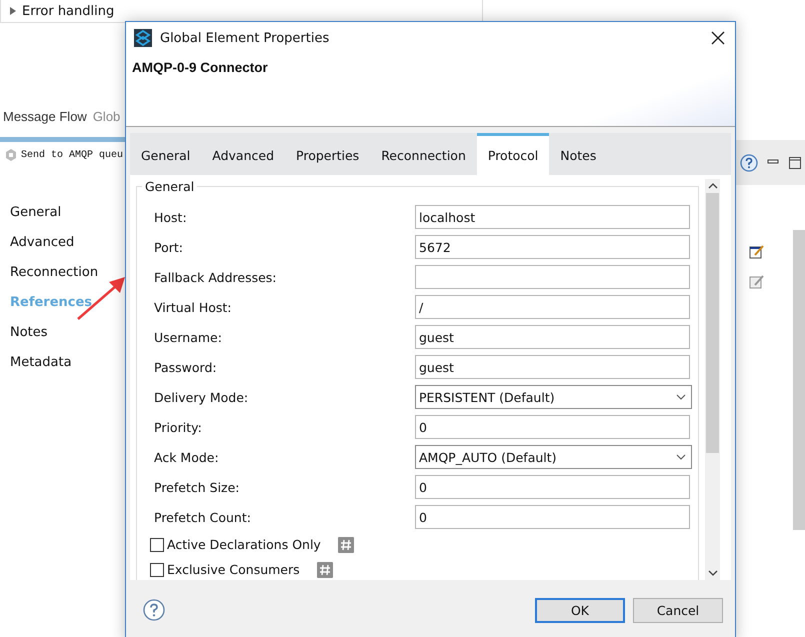 This screenshot has height=637, width=805. I want to click on dialog-button: OK, so click(580, 610).